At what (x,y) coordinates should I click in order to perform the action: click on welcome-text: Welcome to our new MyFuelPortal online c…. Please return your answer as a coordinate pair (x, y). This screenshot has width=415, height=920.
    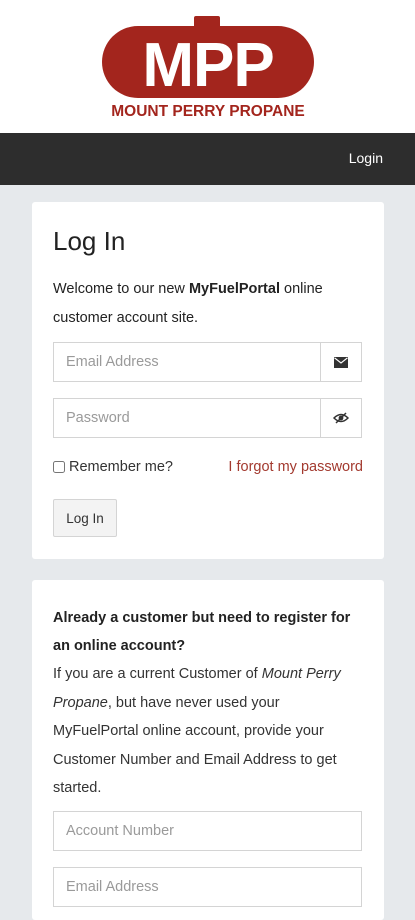
    Looking at the image, I should click on (208, 304).